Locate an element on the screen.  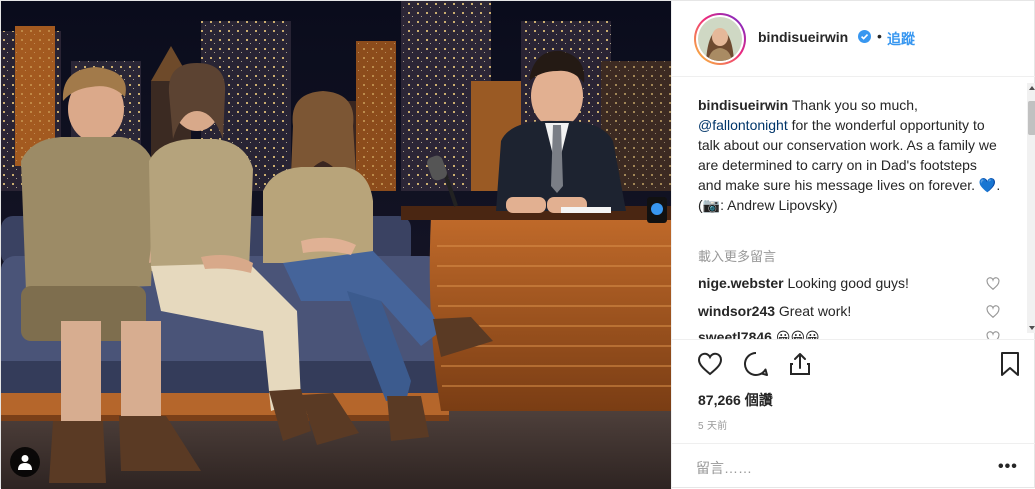
comment-icon is located at coordinates (756, 364).